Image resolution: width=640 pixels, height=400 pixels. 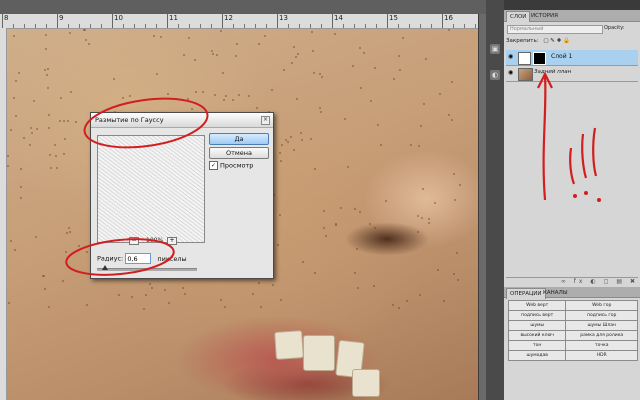 I want to click on action-row: Web верт Web гор, so click(x=572, y=305).